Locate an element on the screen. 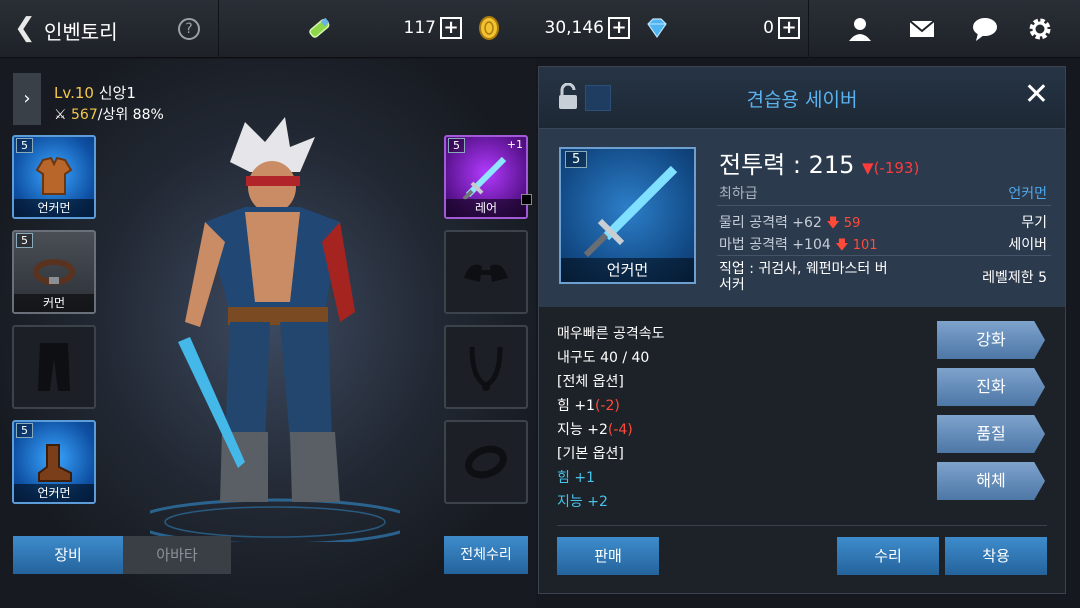  base-options-header: [기본 옵션] is located at coordinates (590, 454).